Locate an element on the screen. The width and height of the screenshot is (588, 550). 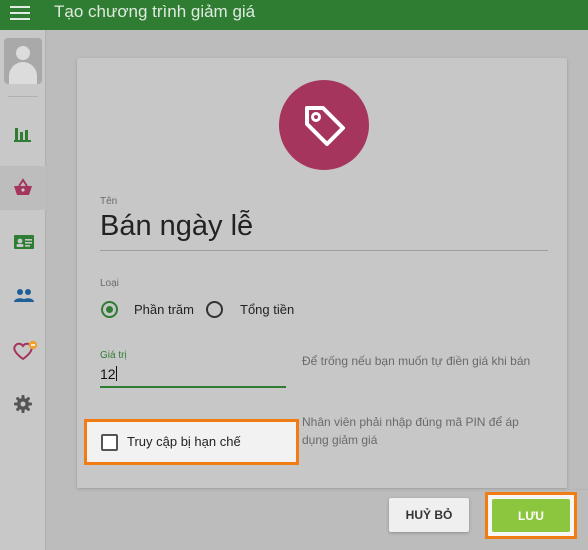
radio-total is located at coordinates (214, 309).